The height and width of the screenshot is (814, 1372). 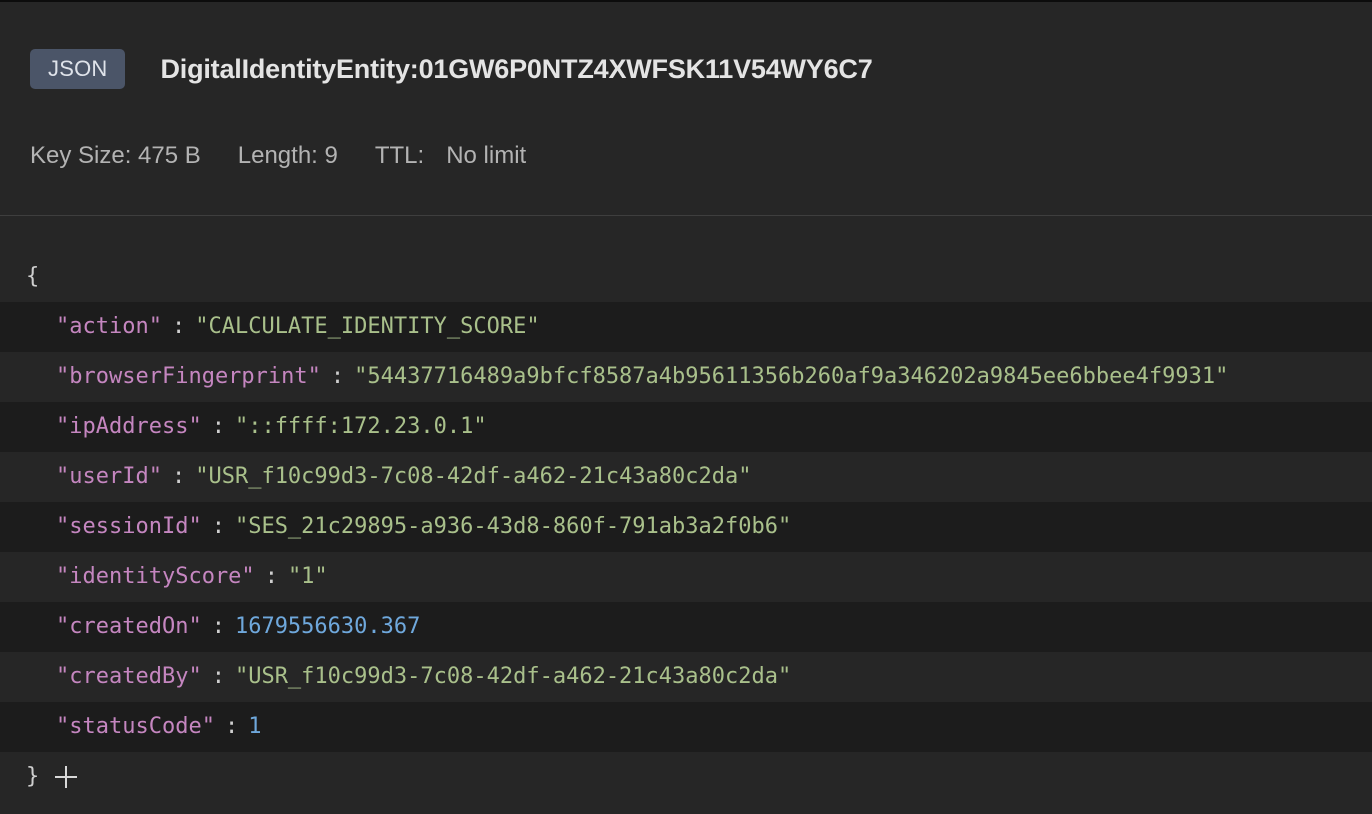 What do you see at coordinates (188, 376) in the screenshot?
I see `json-field-key: "browserFingerprint"` at bounding box center [188, 376].